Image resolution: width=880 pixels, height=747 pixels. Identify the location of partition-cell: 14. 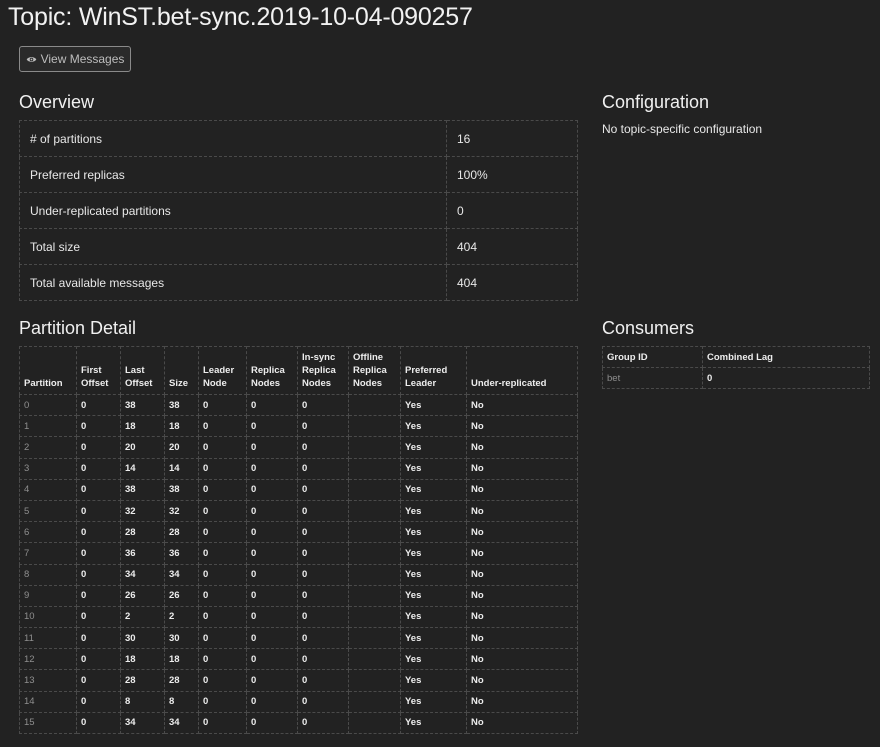
(48, 701).